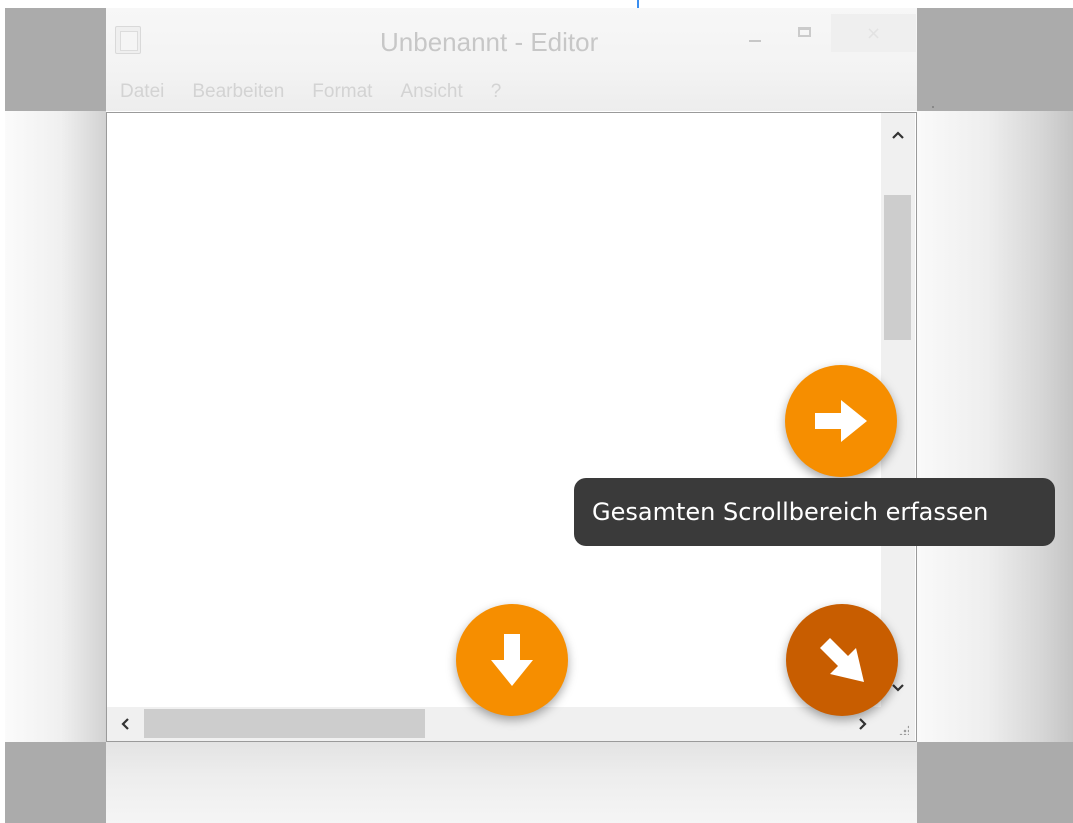 The image size is (1073, 823). Describe the element at coordinates (238, 92) in the screenshot. I see `menu-item-bearbeiten: Bearbeiten` at that location.